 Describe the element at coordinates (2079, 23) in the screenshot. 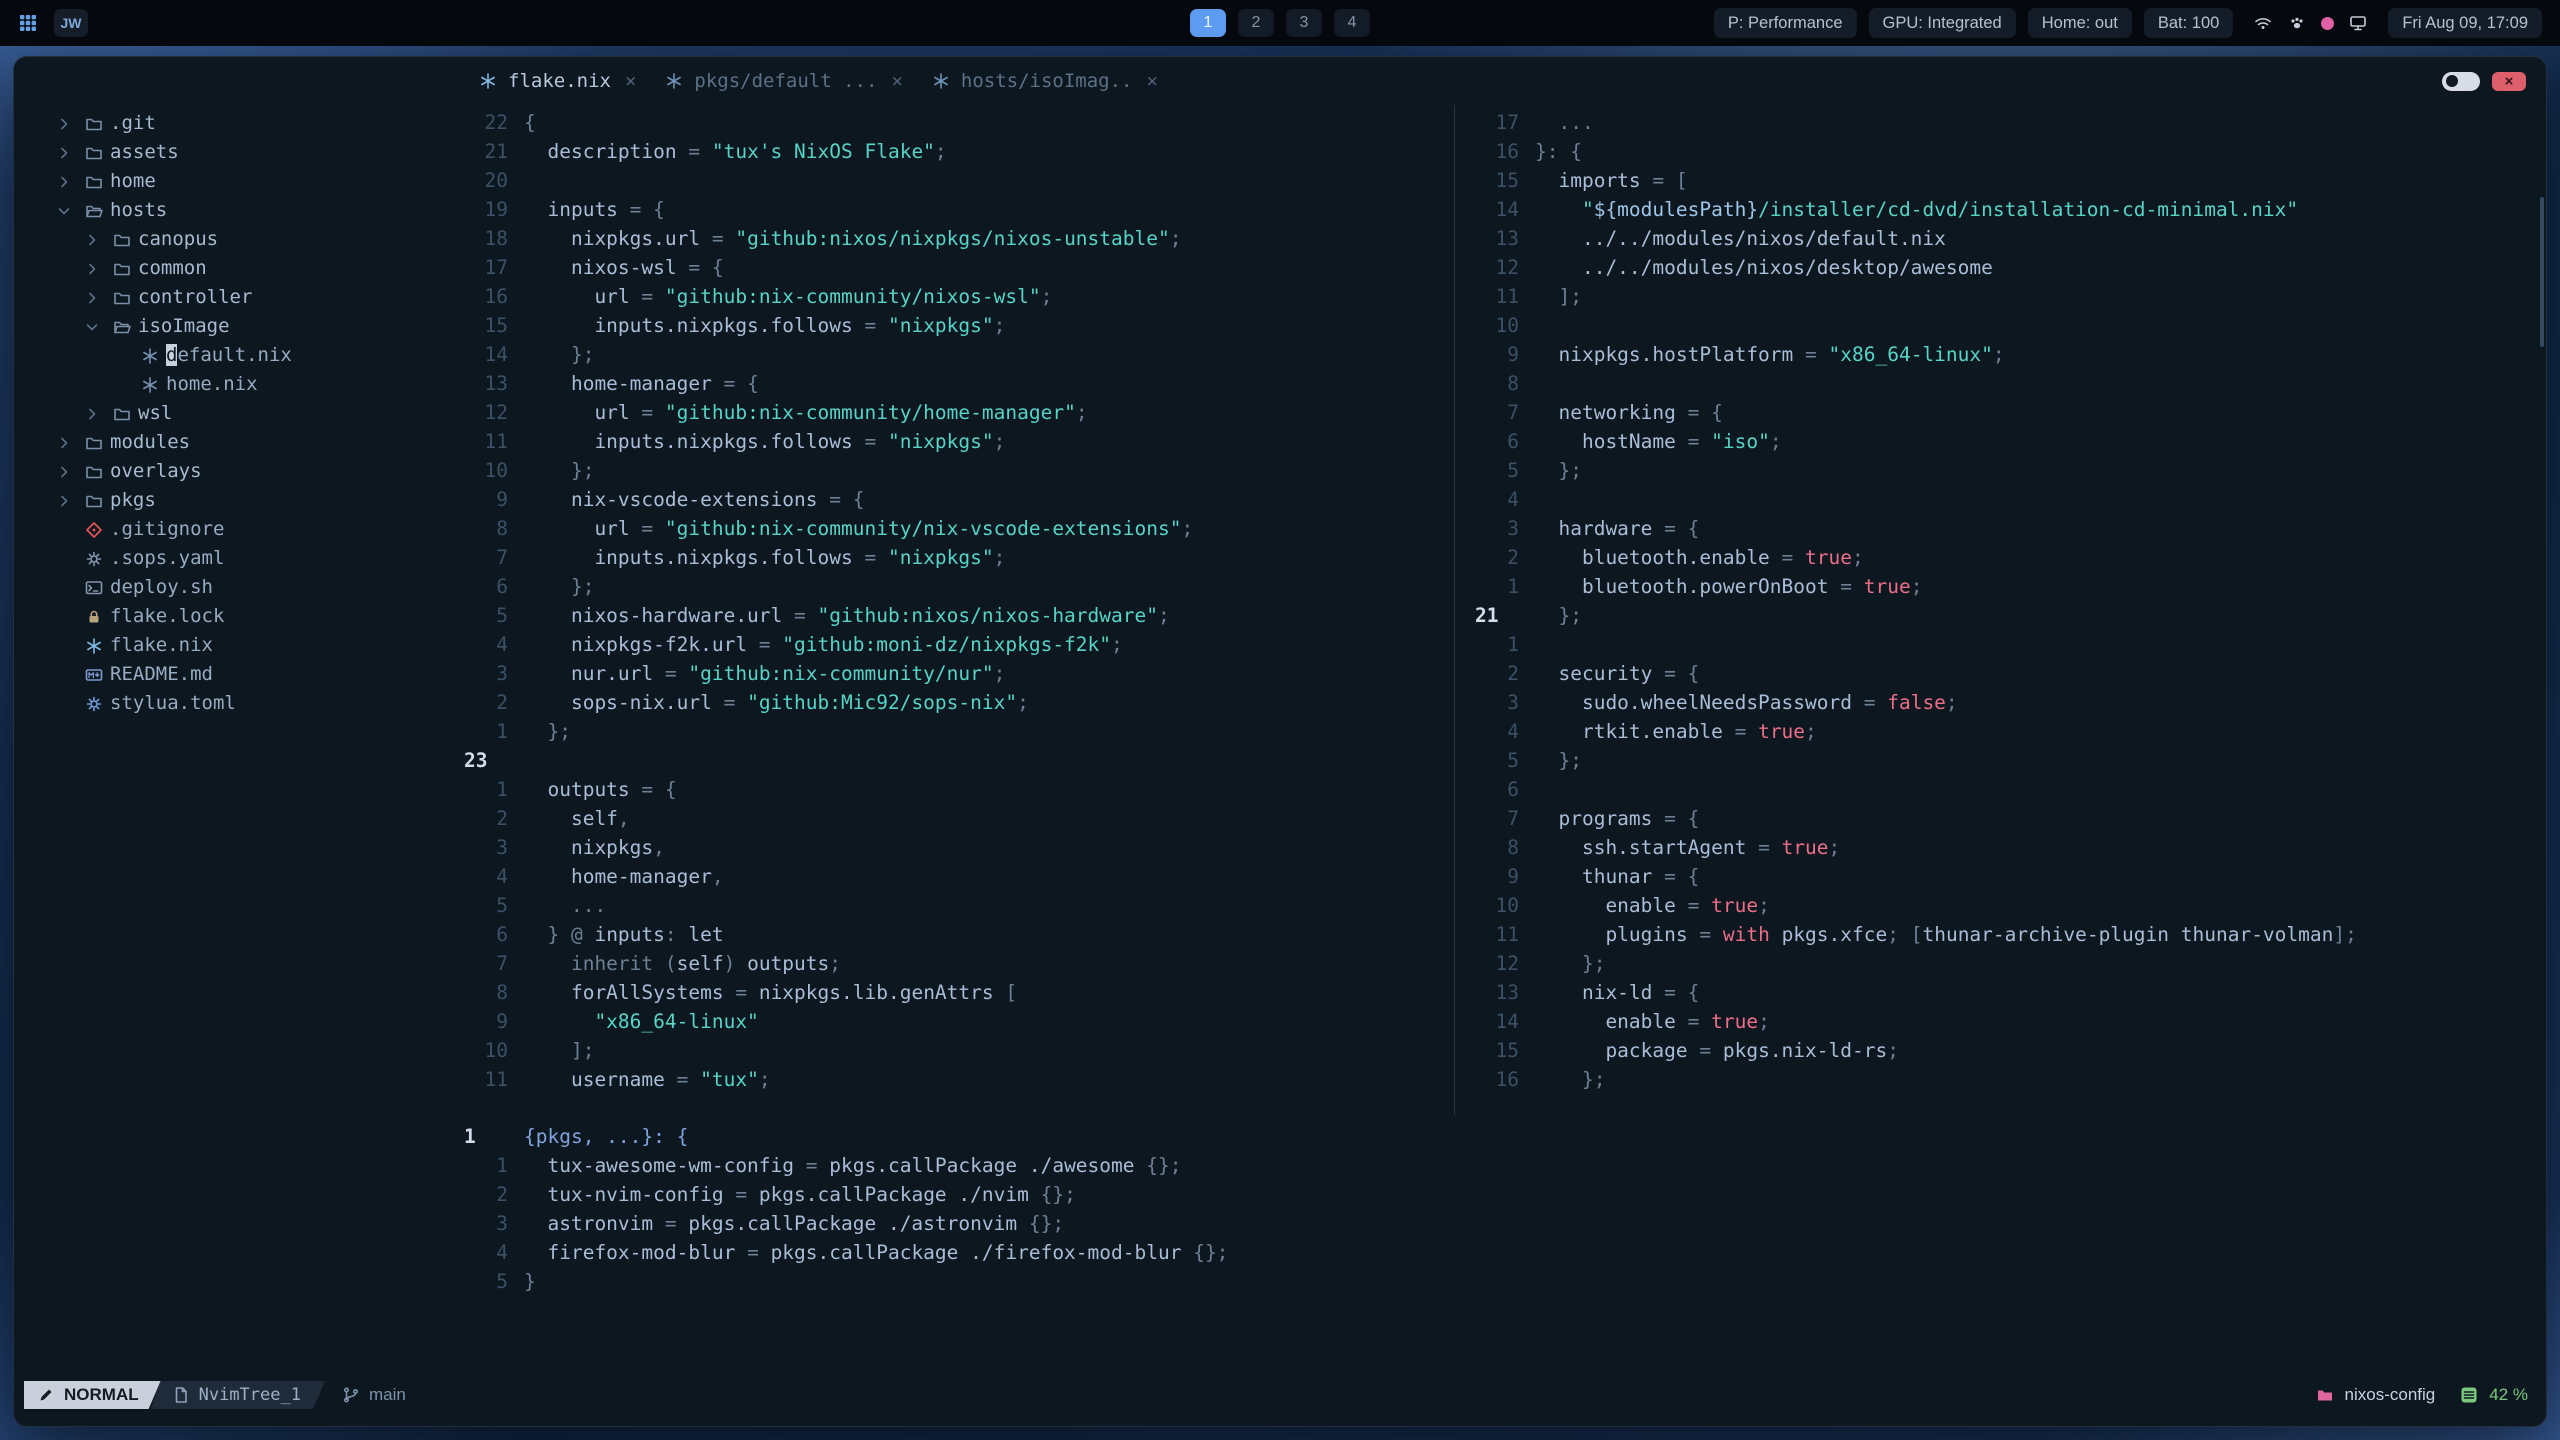

I see `status-pill-2: Home: out` at that location.